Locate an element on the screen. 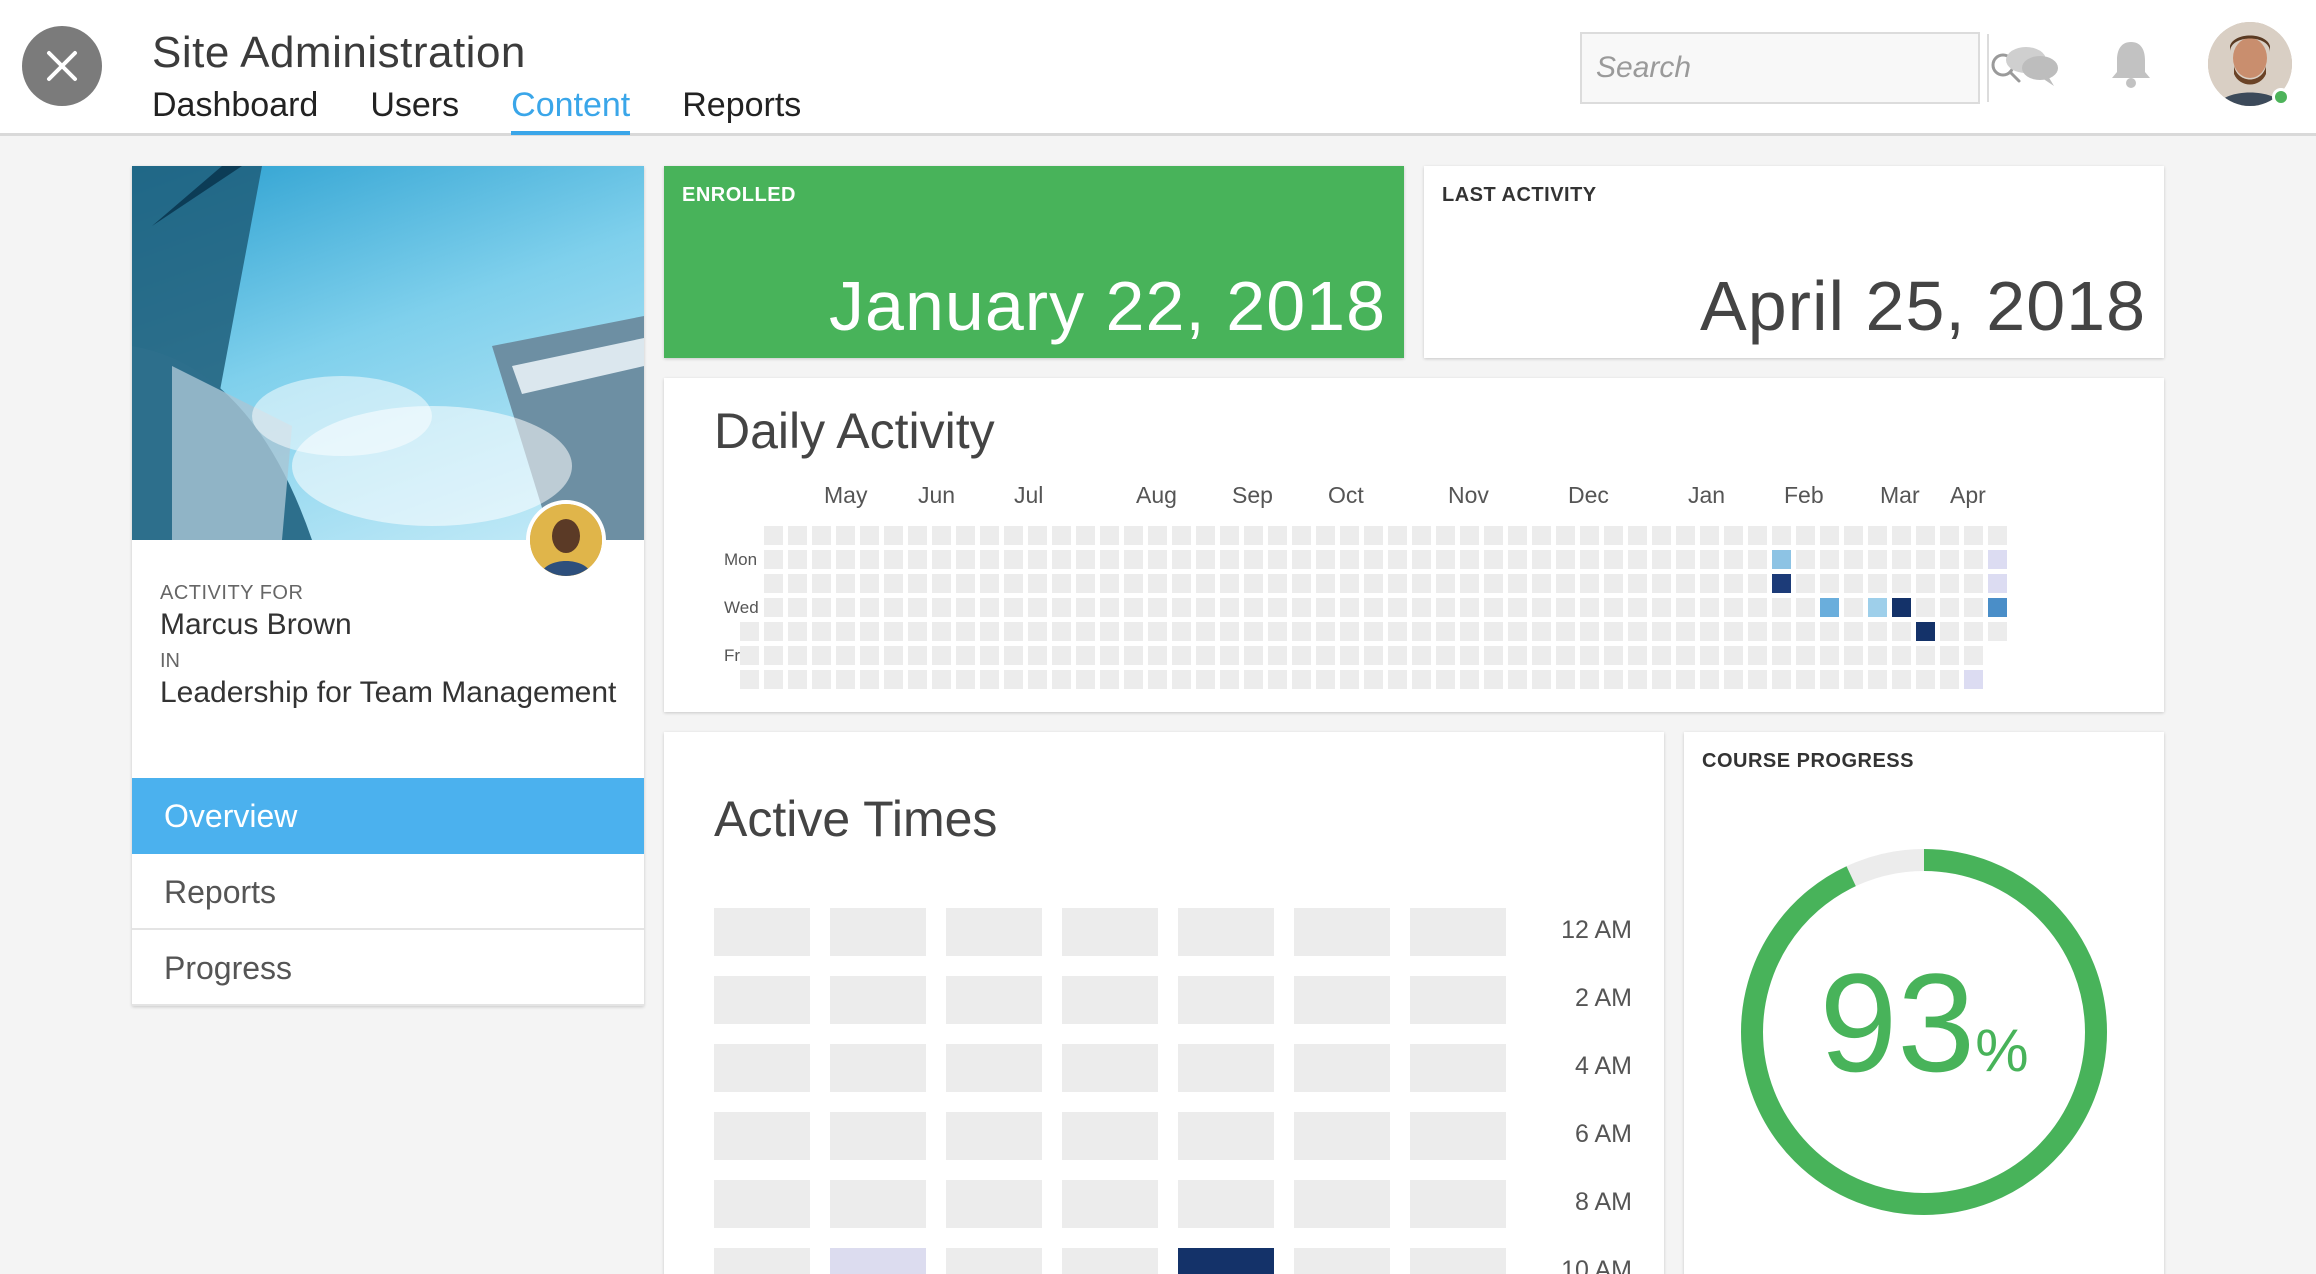 The image size is (2316, 1274). bell-icon is located at coordinates (2131, 64).